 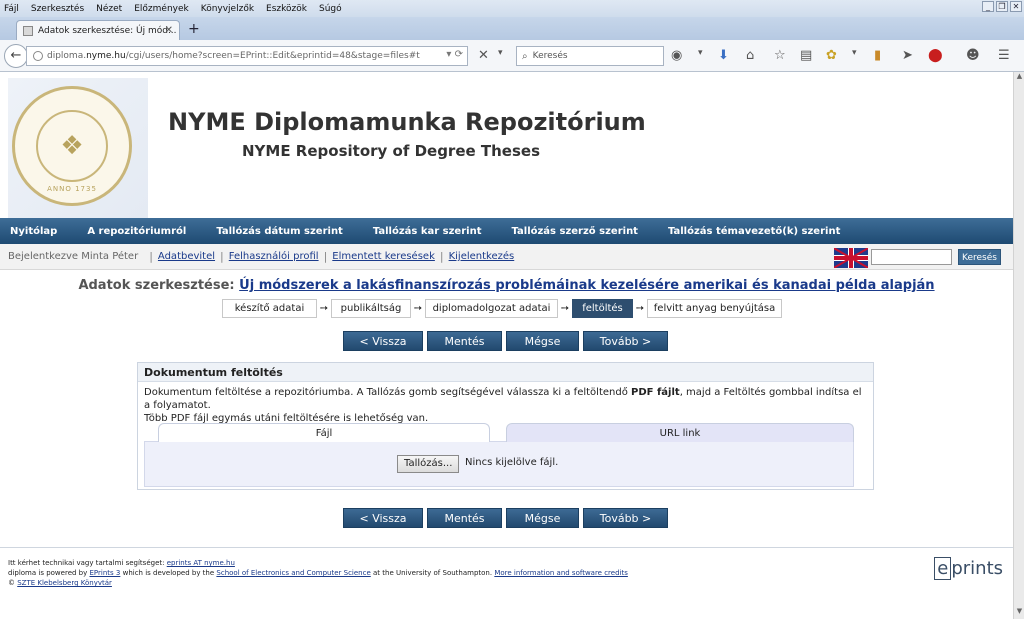 What do you see at coordinates (168, 573) in the screenshot?
I see `footer-powered-middle: which is developed by the` at bounding box center [168, 573].